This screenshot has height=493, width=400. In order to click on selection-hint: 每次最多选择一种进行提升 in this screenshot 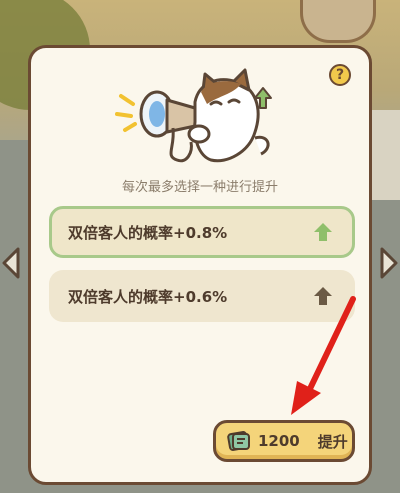, I will do `click(199, 187)`.